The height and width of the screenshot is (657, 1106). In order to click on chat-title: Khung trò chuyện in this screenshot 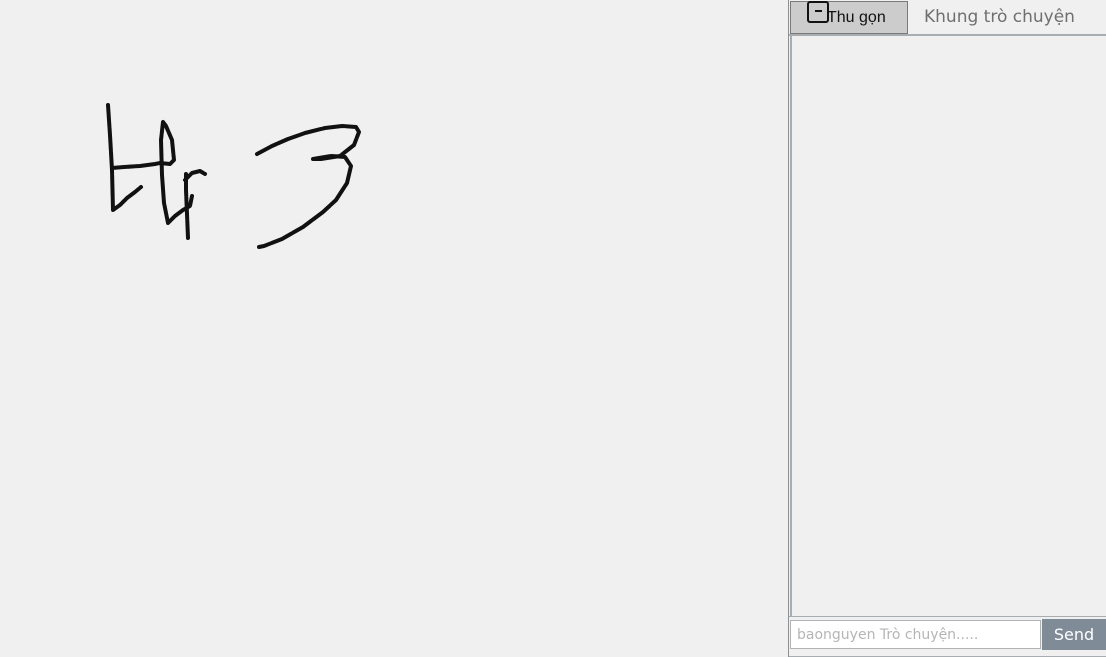, I will do `click(999, 17)`.